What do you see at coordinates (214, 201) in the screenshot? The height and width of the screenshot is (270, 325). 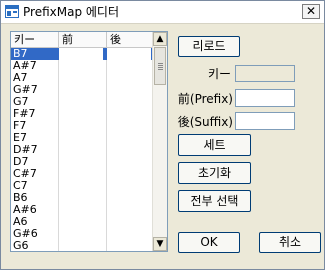 I see `select-all-button: 전부 선택` at bounding box center [214, 201].